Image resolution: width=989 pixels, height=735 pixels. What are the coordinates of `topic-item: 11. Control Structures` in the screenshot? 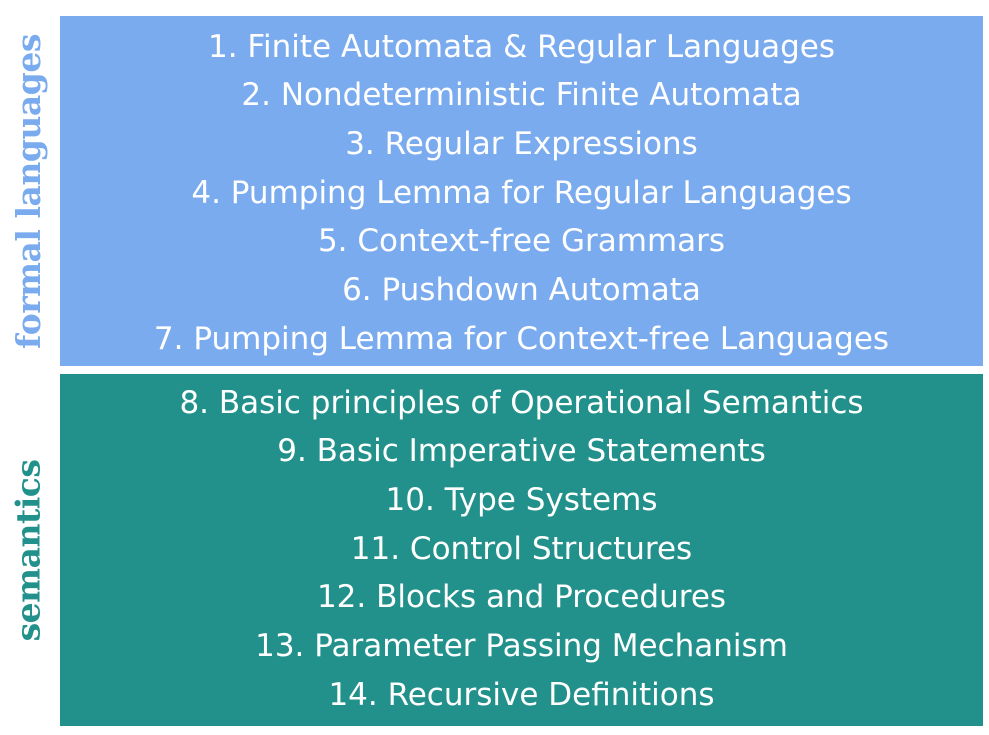 It's located at (521, 548).